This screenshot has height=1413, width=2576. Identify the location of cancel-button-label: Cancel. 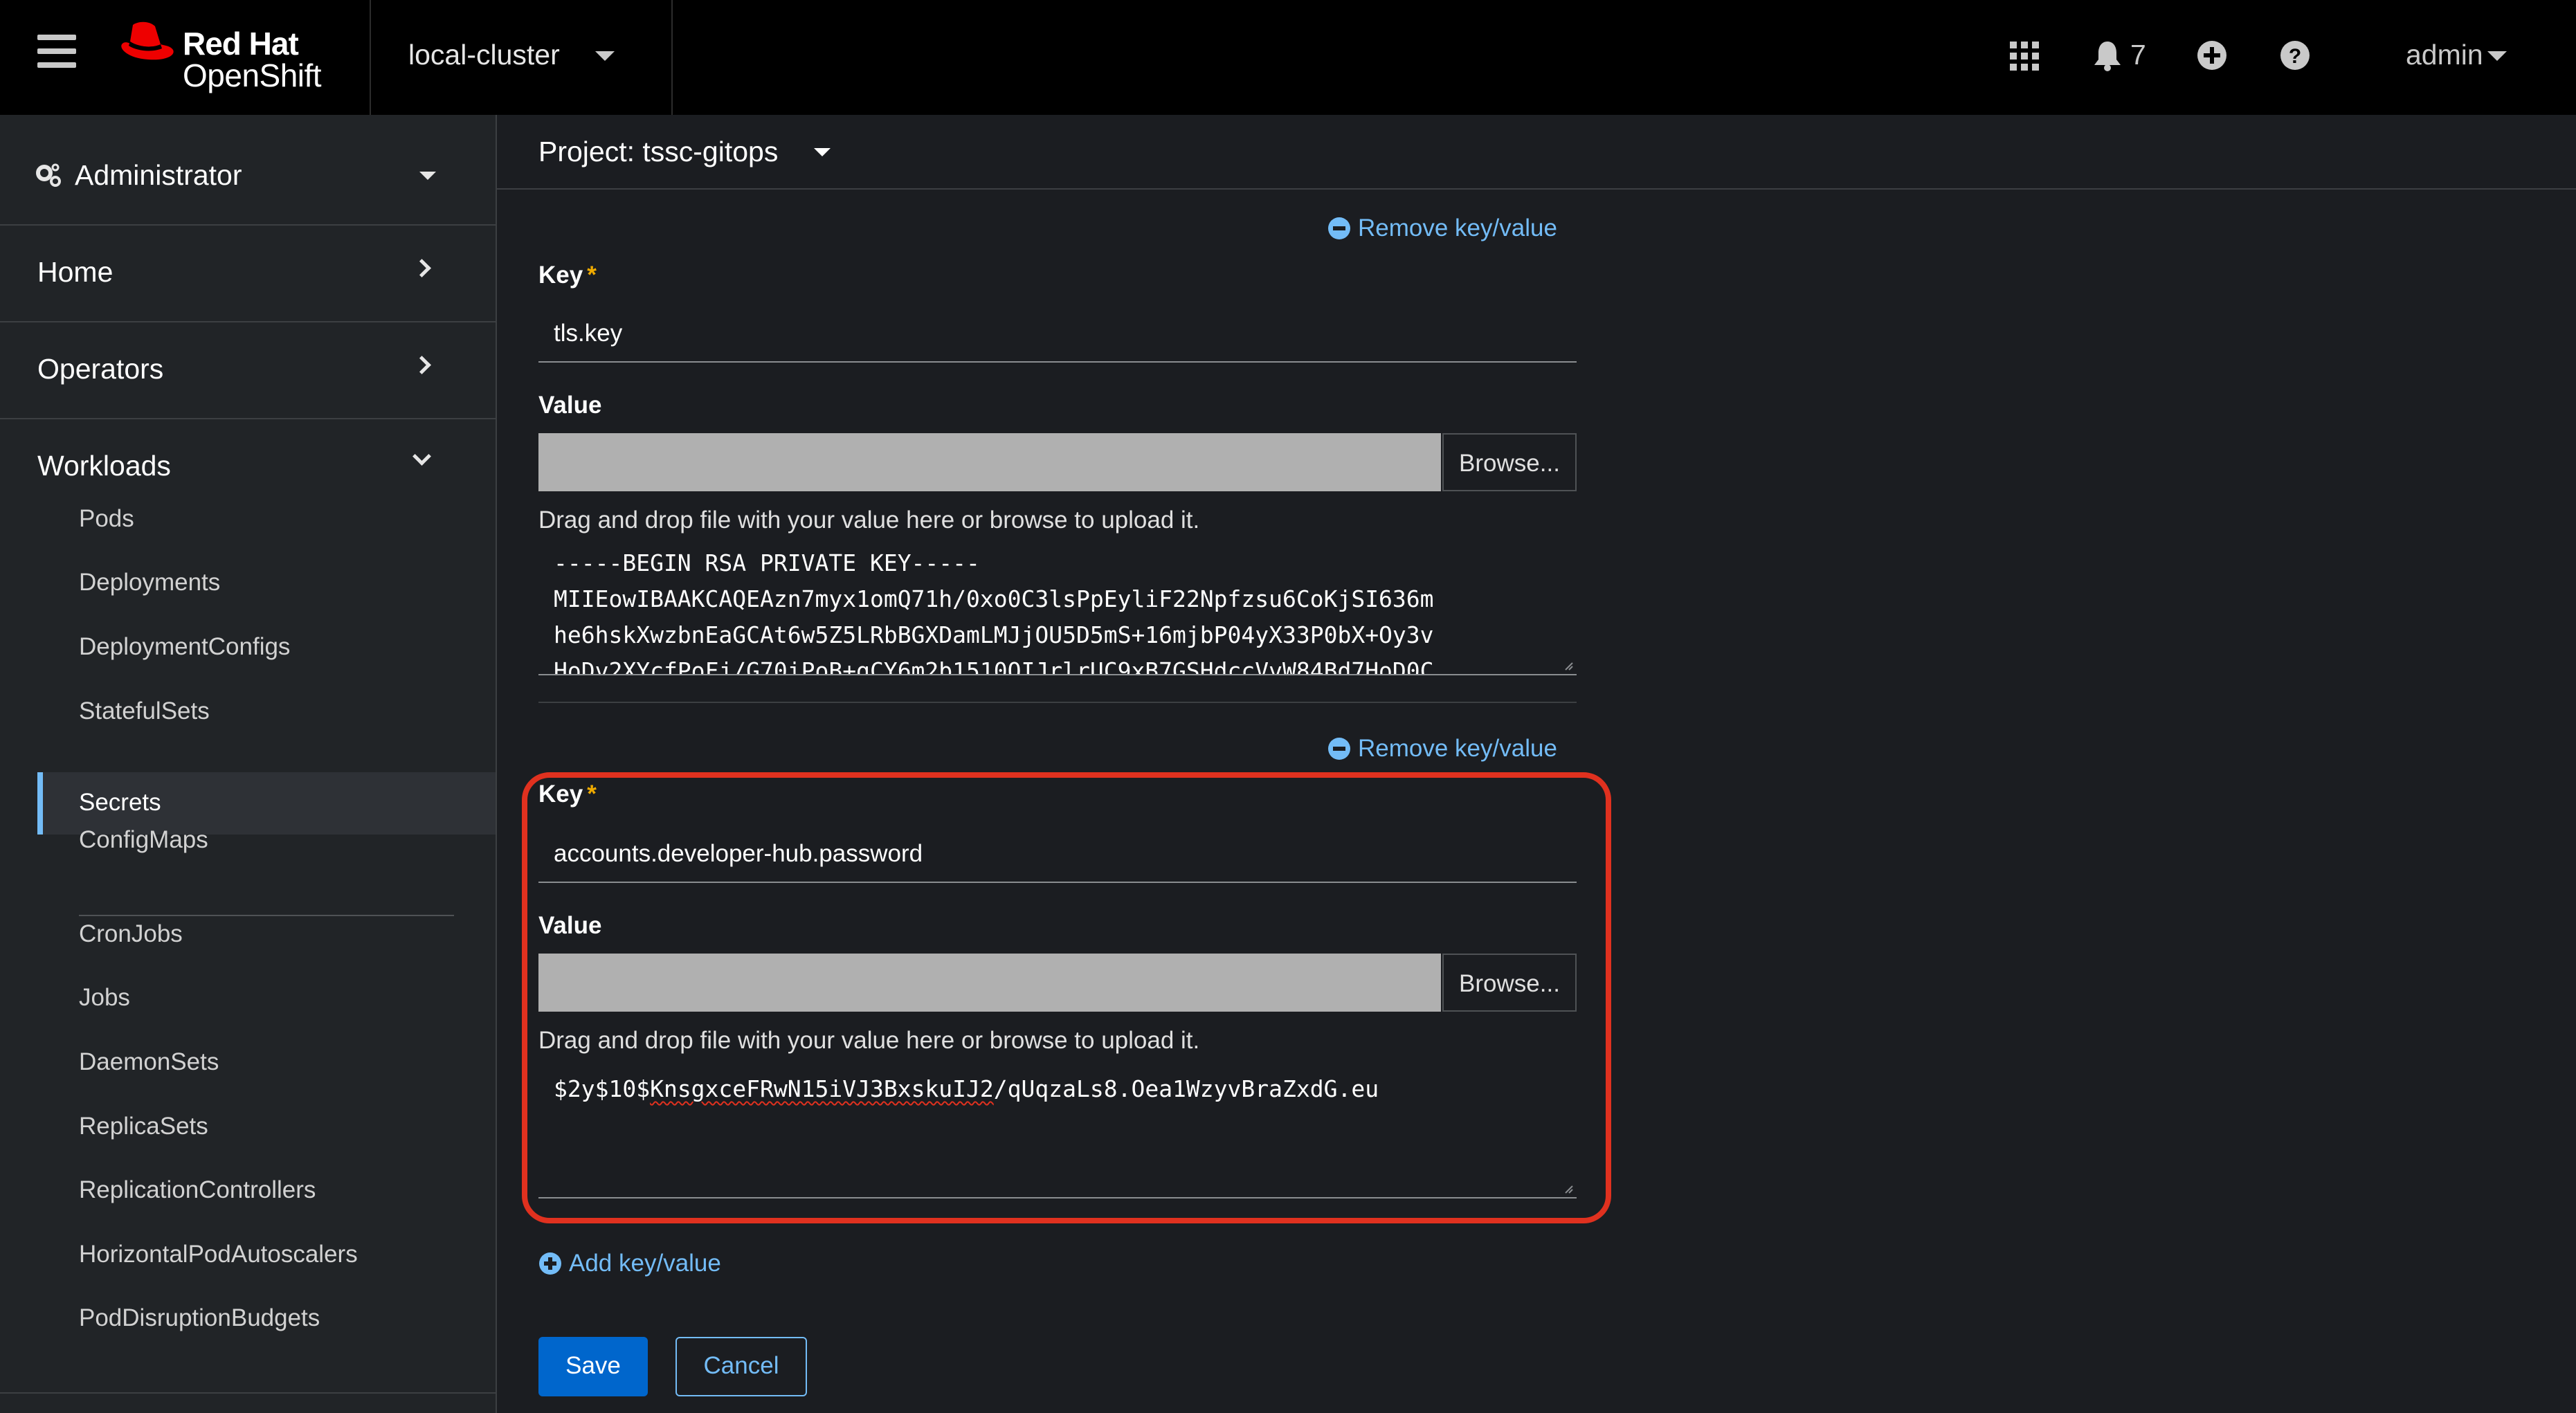
(741, 1365).